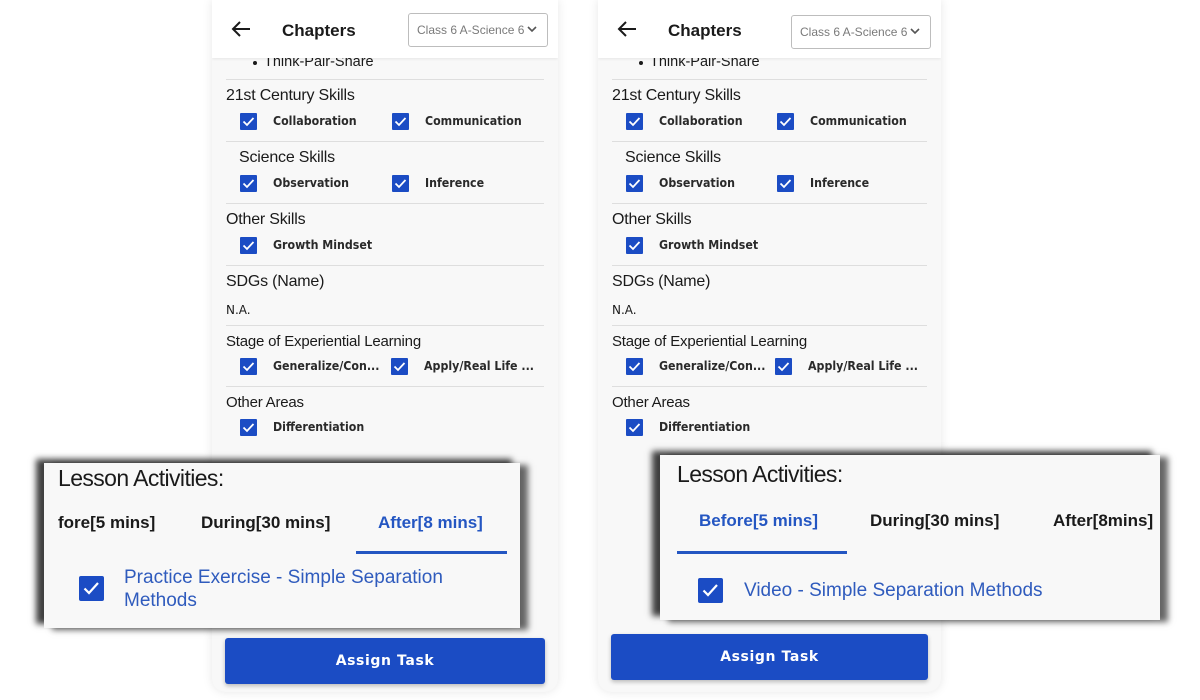  I want to click on lesson-activities-heading: Lesson Activities:, so click(141, 478).